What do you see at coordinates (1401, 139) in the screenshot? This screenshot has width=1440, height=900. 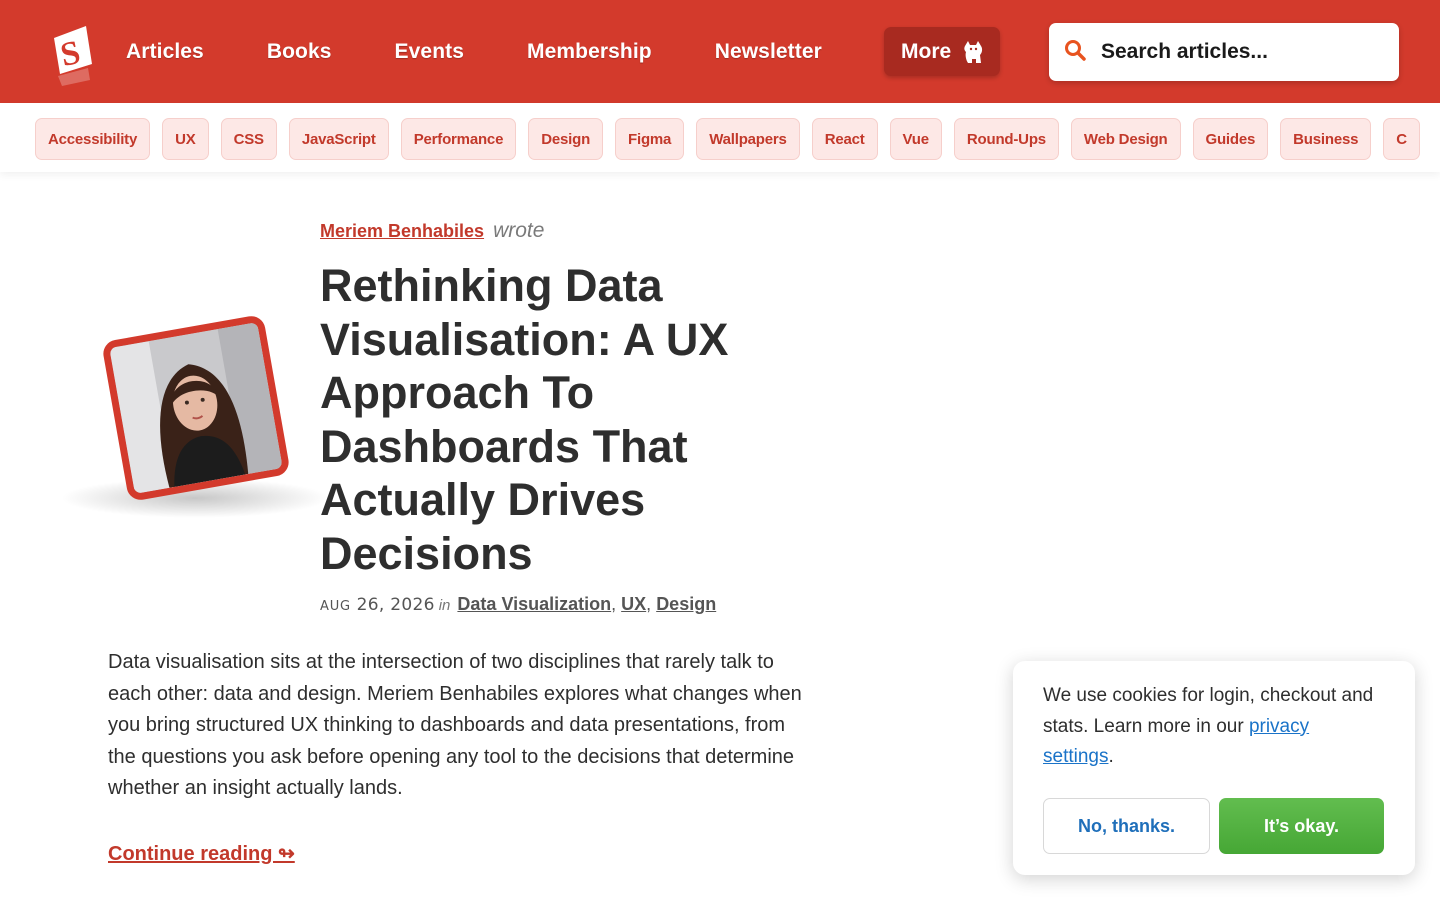 I see `tag-cut-off: C` at bounding box center [1401, 139].